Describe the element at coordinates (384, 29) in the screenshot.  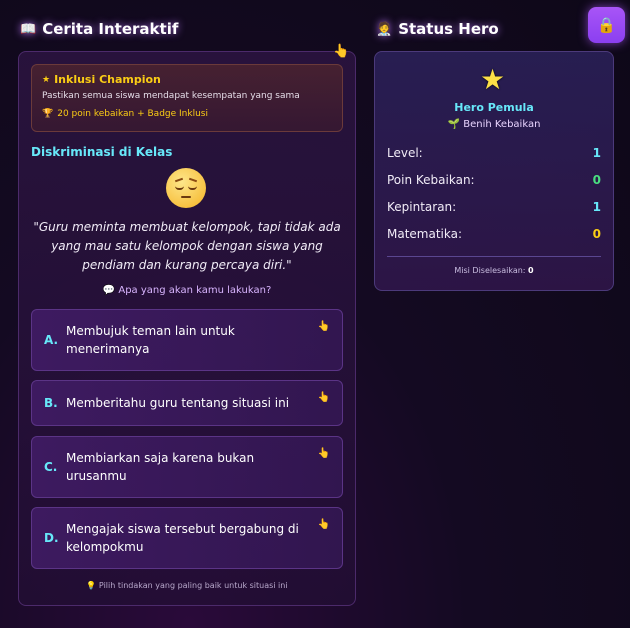
I see `hero-icon: 🧑‍⚕️` at that location.